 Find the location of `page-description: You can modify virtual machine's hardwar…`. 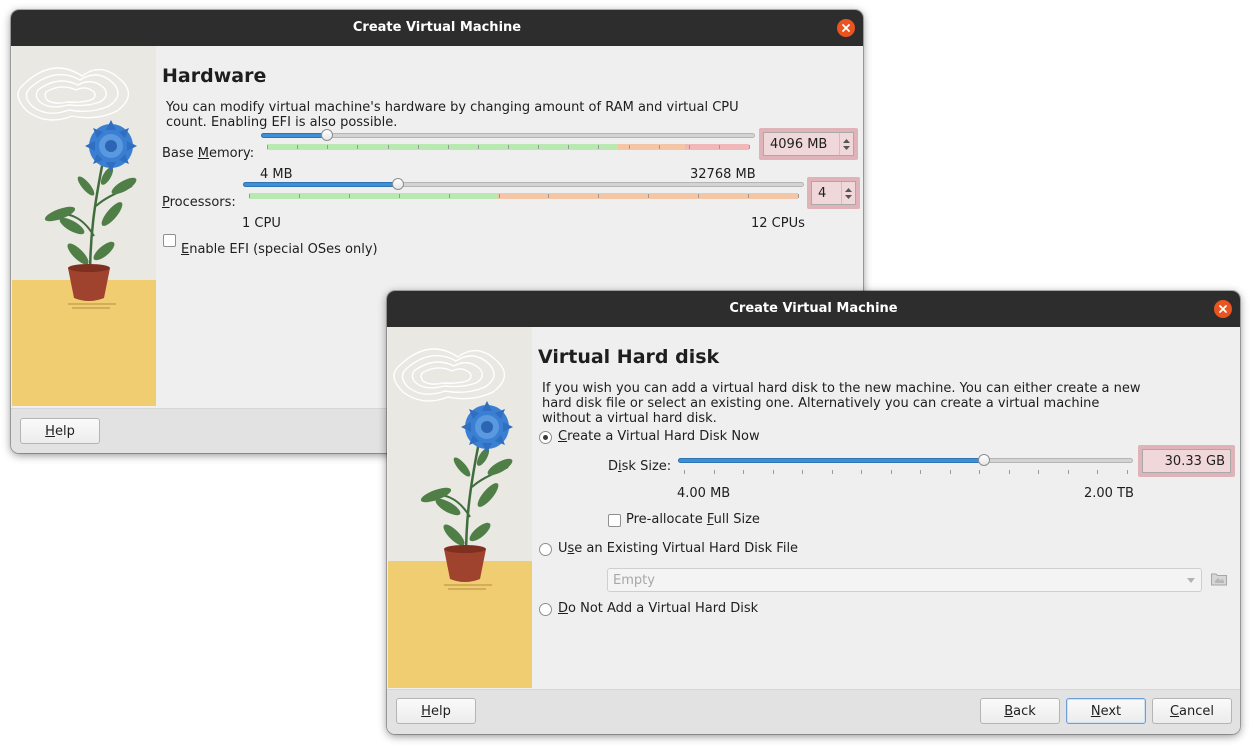

page-description: You can modify virtual machine's hardwar… is located at coordinates (452, 115).